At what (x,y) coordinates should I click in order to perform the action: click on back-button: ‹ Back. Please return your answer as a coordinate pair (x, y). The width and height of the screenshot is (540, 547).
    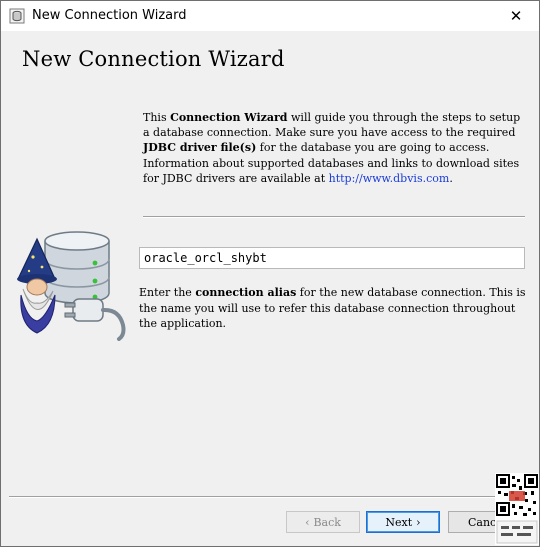
    Looking at the image, I should click on (323, 522).